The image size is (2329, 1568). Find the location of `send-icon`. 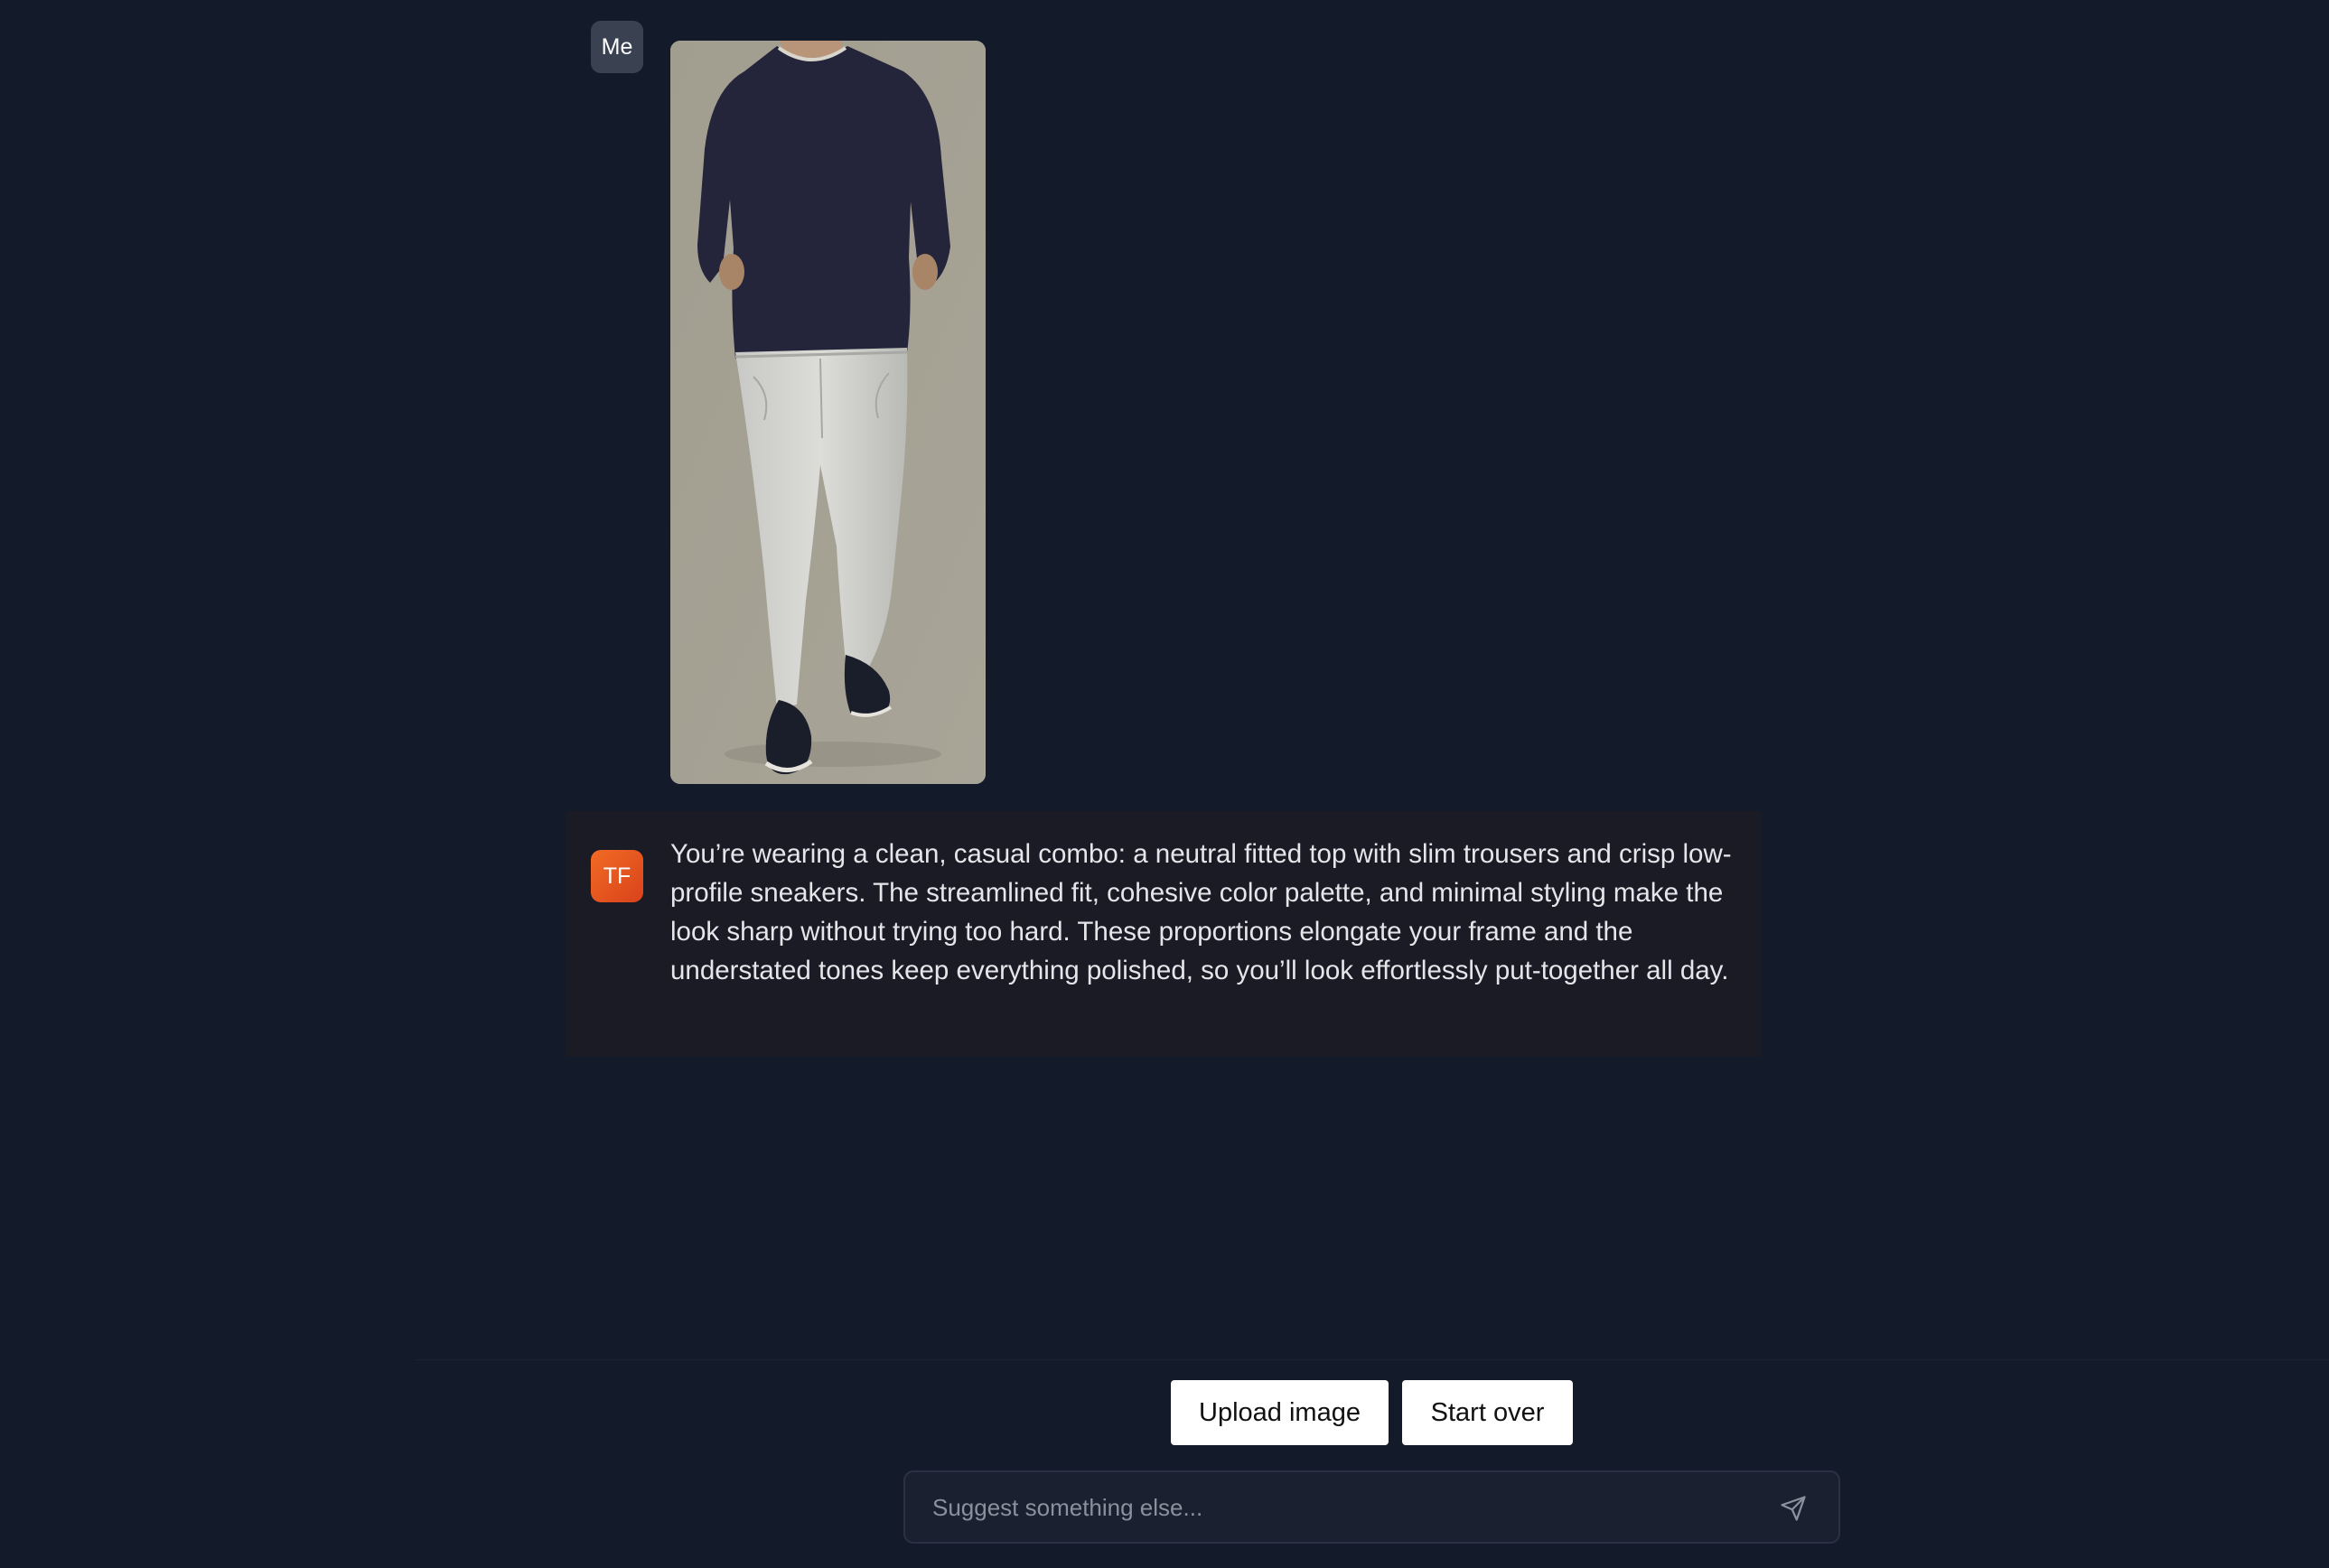

send-icon is located at coordinates (1793, 1508).